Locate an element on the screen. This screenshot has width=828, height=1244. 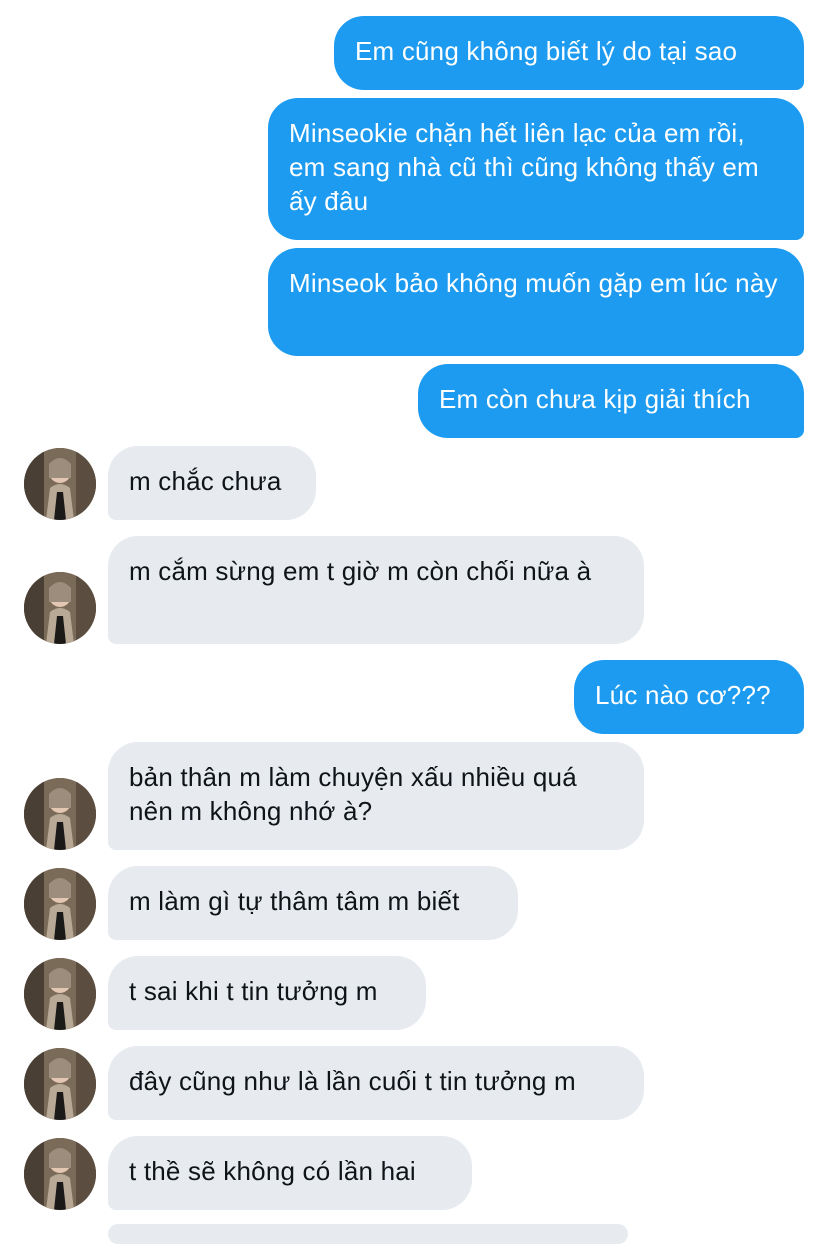
message-text: t thề sẽ không có lần hai is located at coordinates (272, 1171).